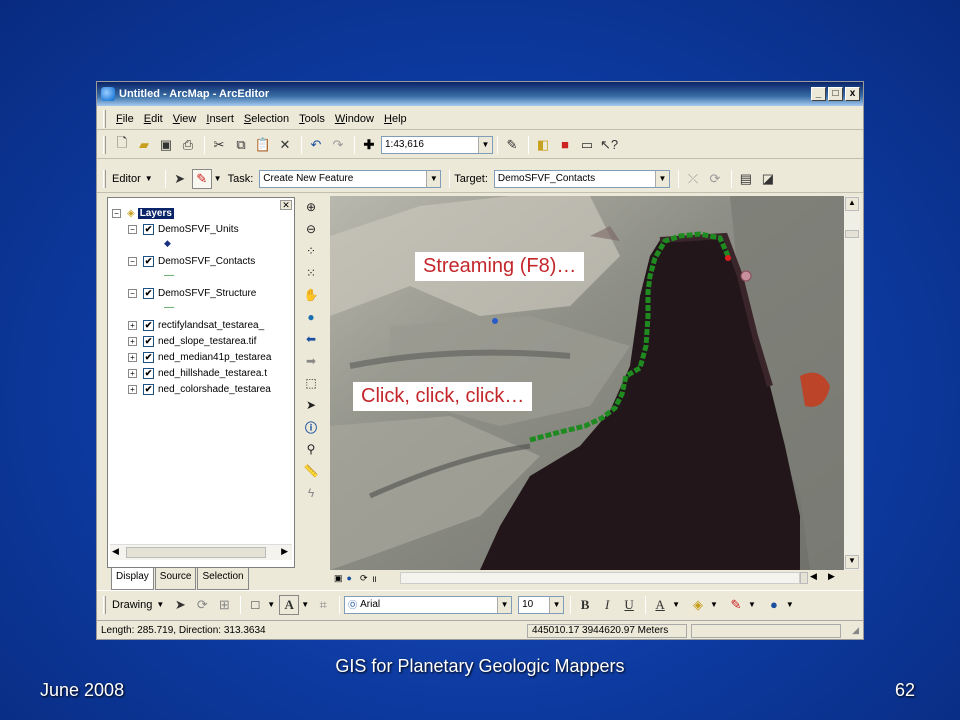  I want to click on layers-root-label: Layers, so click(155, 213).